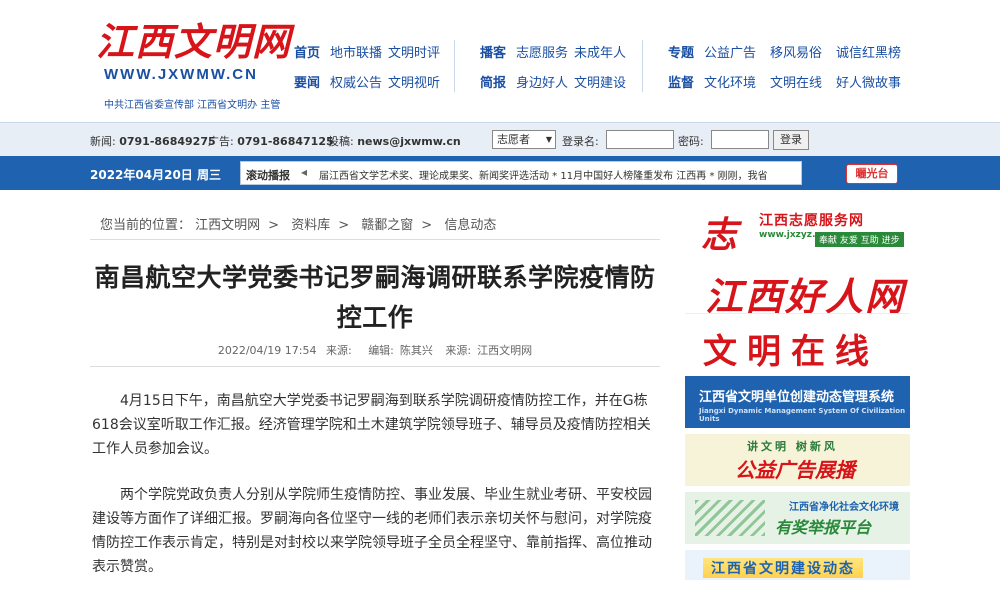  Describe the element at coordinates (310, 225) in the screenshot. I see `breadcrumb-item: 资料库` at that location.